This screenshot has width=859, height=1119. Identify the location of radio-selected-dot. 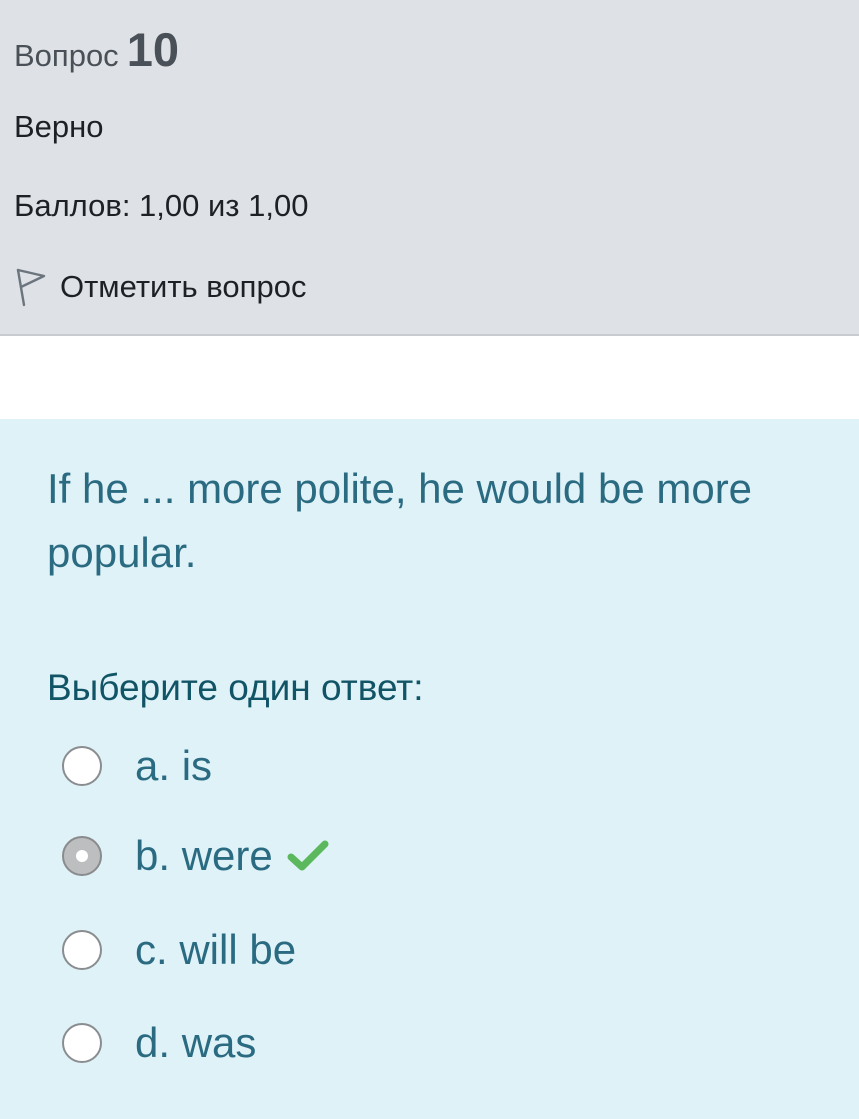
(82, 856).